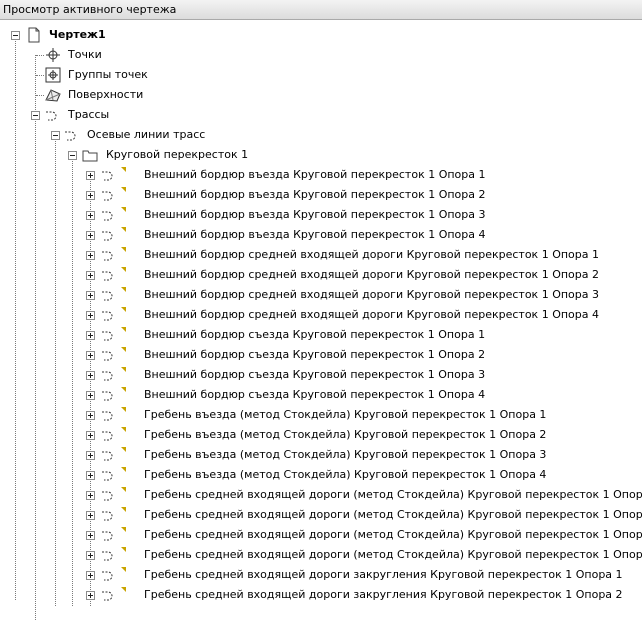 Image resolution: width=642 pixels, height=620 pixels. I want to click on tree-node-label: Группы точек, so click(108, 74).